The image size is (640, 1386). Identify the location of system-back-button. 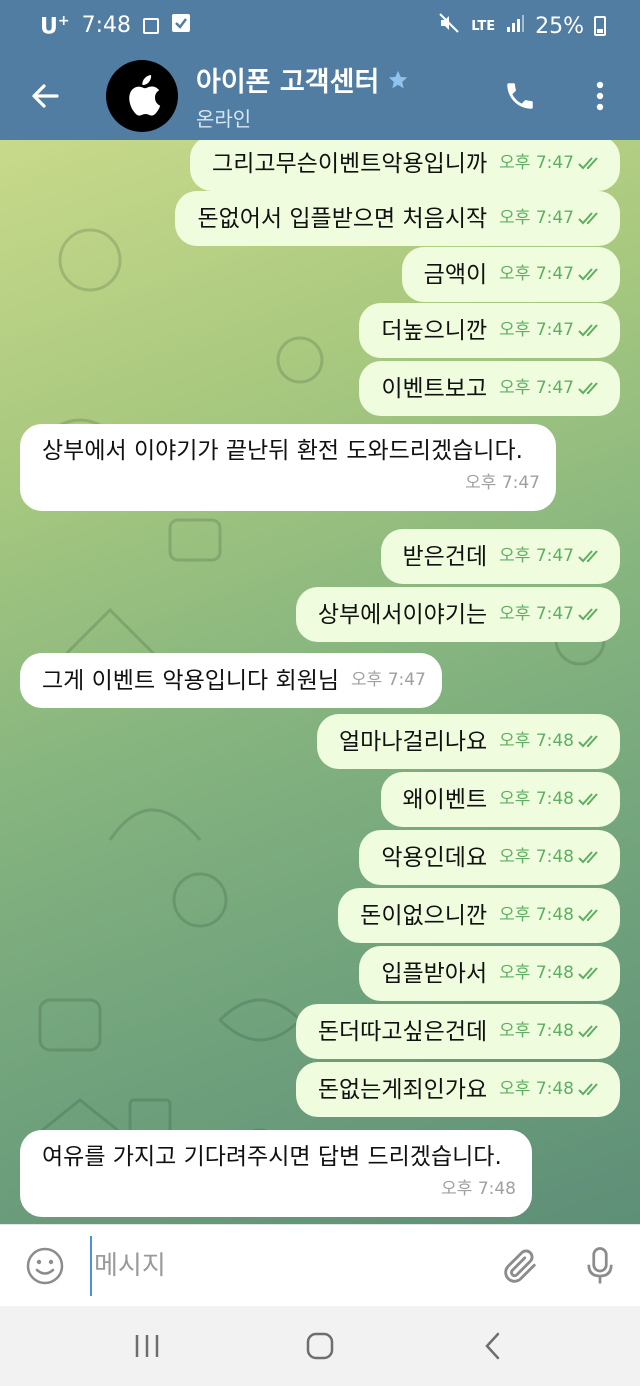
(493, 1346).